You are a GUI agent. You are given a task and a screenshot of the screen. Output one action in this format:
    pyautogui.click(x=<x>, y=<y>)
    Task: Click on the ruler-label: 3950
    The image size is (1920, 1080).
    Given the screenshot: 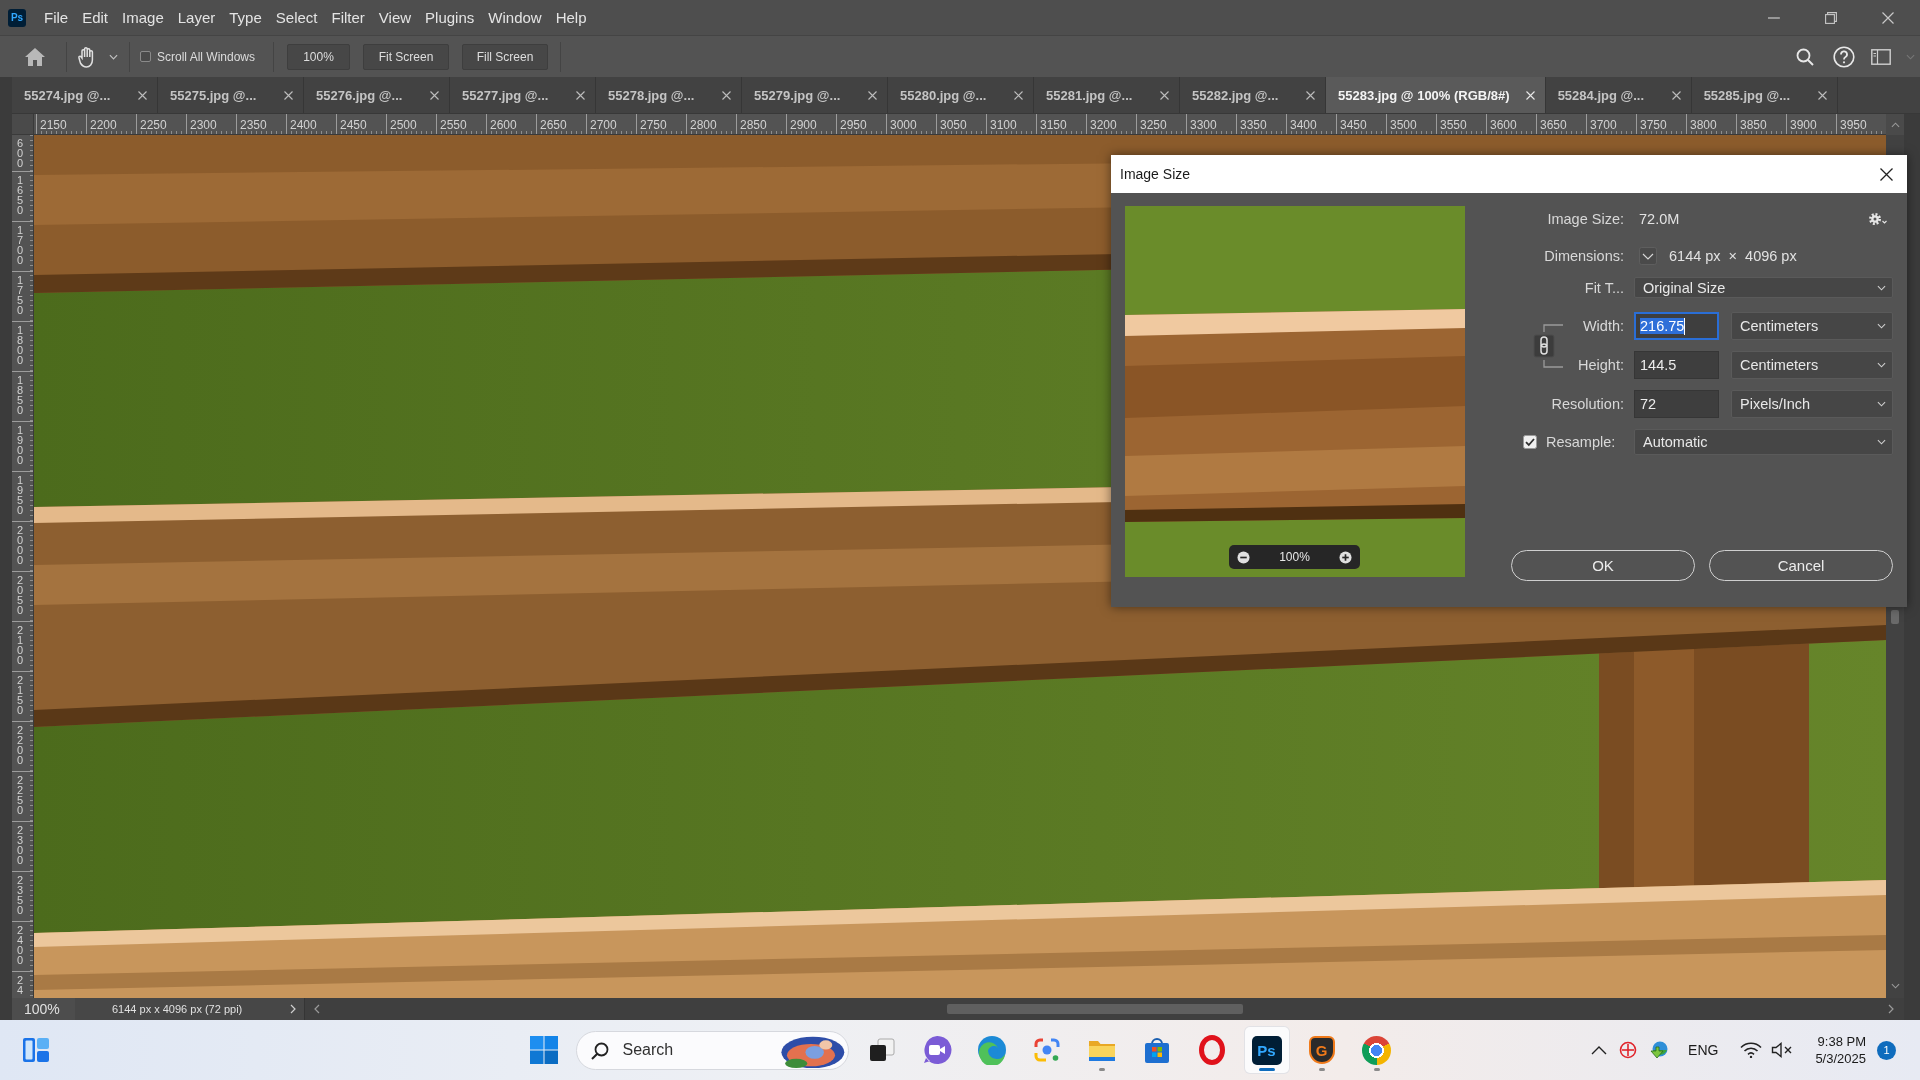 What is the action you would take?
    pyautogui.click(x=1853, y=125)
    